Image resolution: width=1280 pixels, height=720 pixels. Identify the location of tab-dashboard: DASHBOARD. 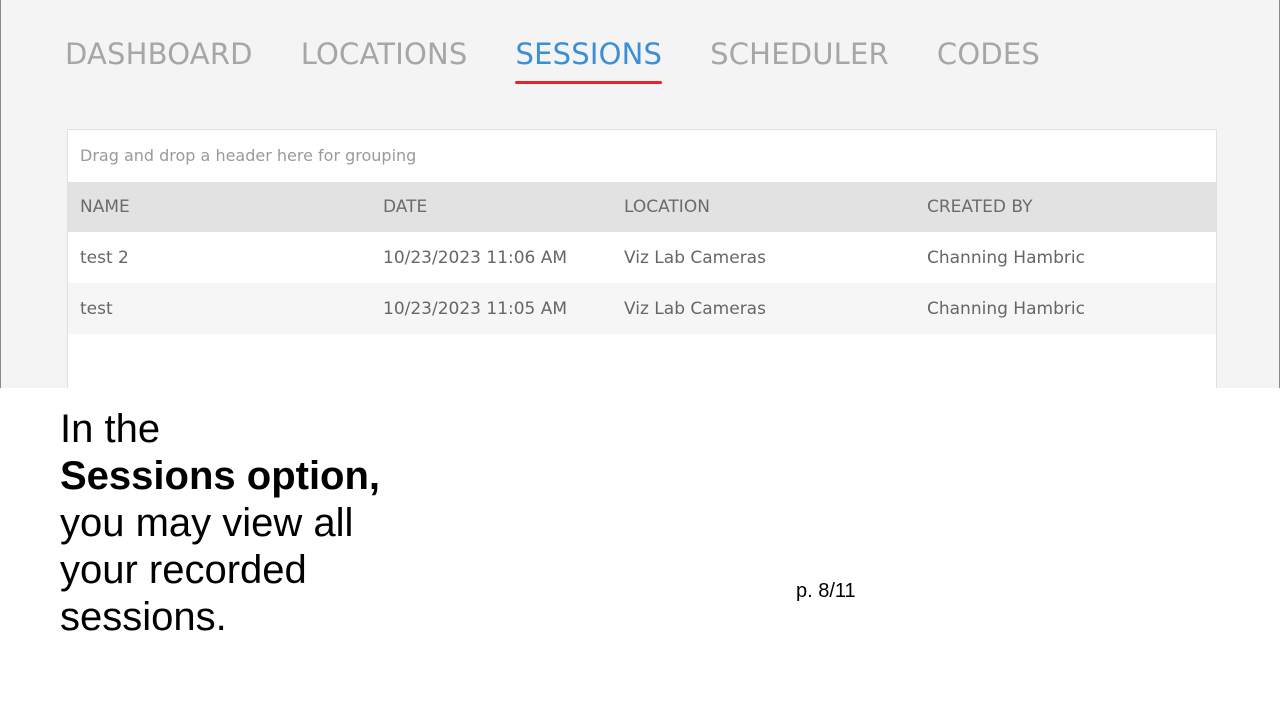
(159, 58).